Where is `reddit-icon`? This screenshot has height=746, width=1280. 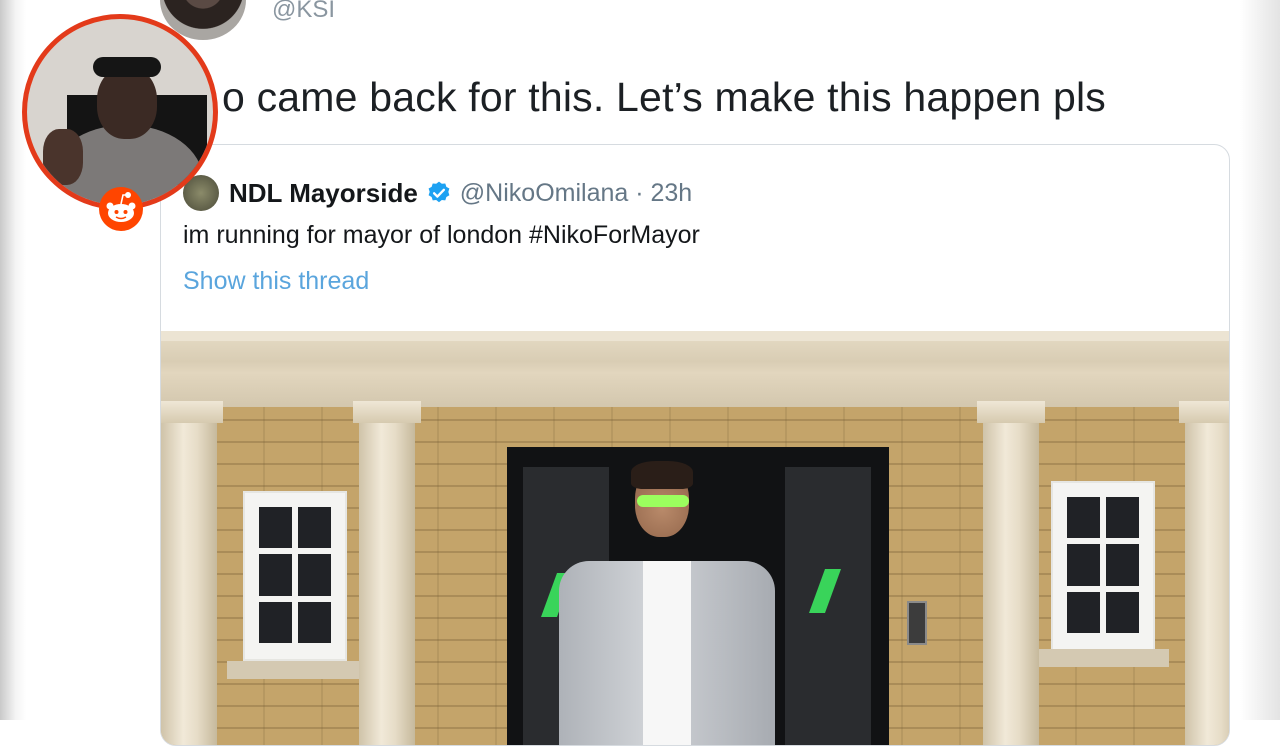 reddit-icon is located at coordinates (121, 209).